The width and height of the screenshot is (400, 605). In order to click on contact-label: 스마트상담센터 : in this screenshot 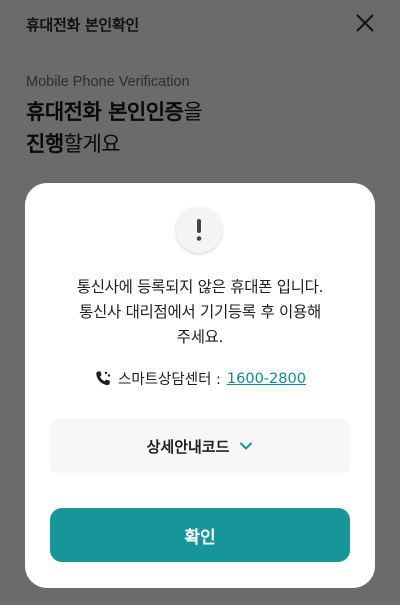, I will do `click(169, 380)`.